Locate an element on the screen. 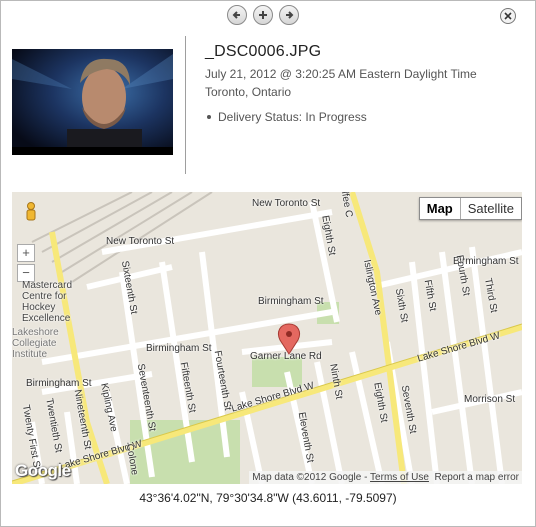 This screenshot has height=527, width=536. photo-location: Toronto, Ontario is located at coordinates (248, 92).